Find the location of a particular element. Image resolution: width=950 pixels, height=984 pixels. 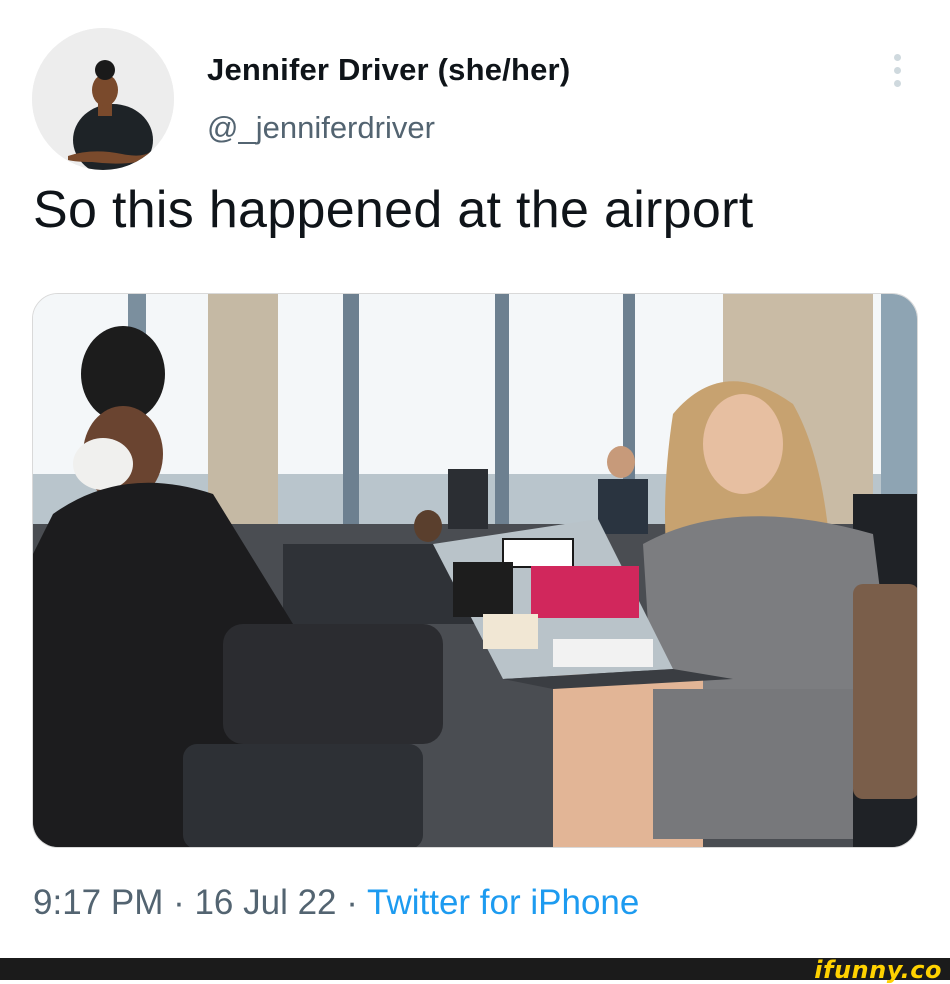

tweet-time: 9:17 PM is located at coordinates (98, 902).